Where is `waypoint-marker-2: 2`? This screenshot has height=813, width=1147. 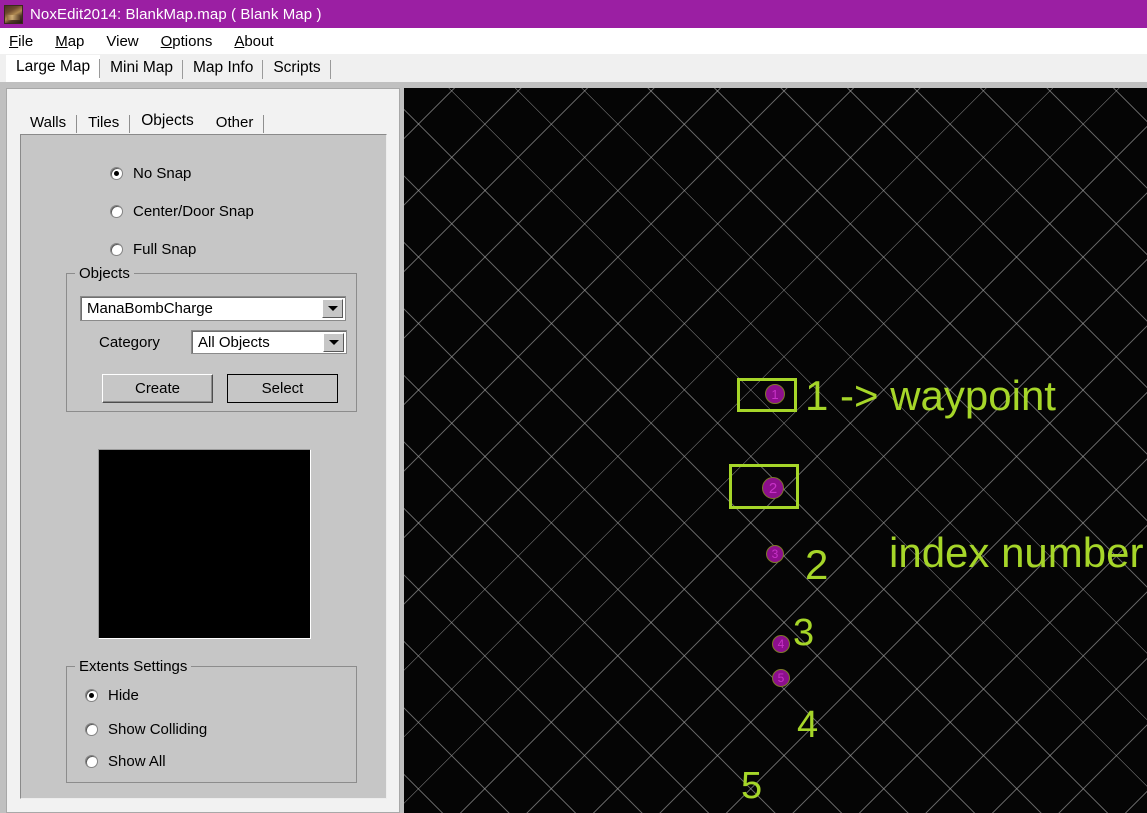
waypoint-marker-2: 2 is located at coordinates (773, 488).